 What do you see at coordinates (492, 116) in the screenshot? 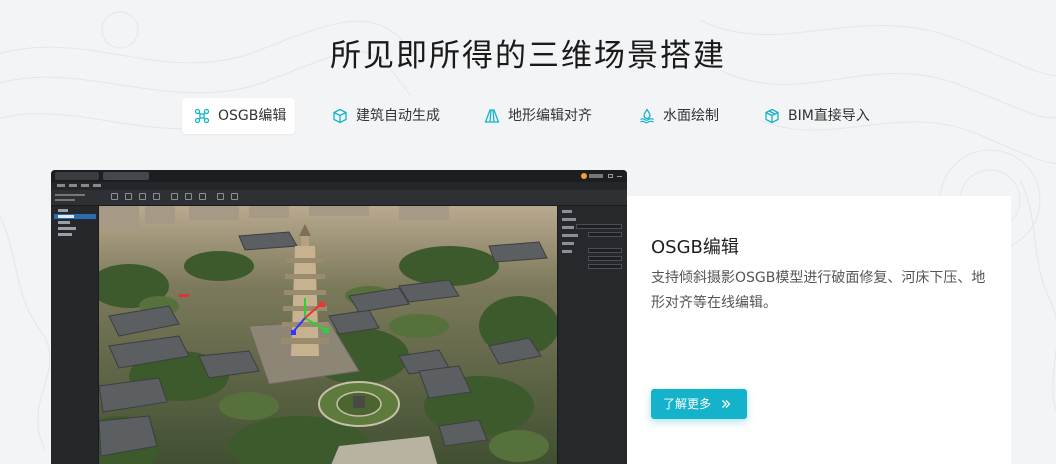
I see `terrain-icon` at bounding box center [492, 116].